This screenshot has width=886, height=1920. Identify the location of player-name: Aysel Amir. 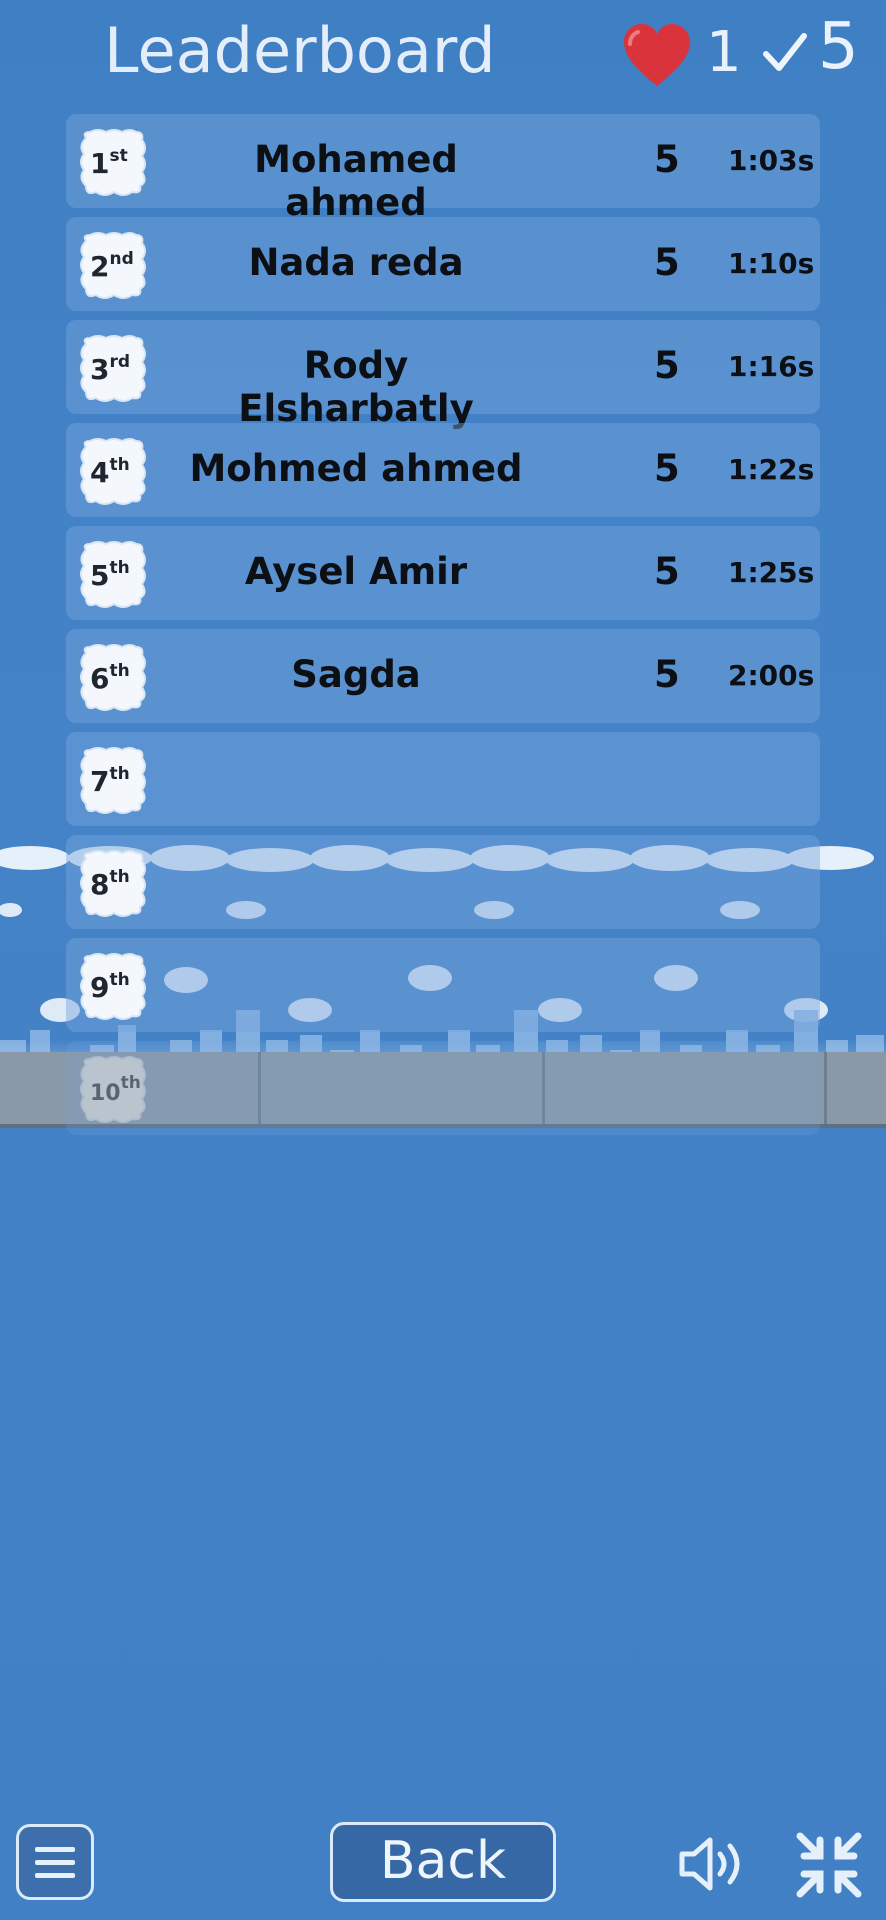
(356, 571).